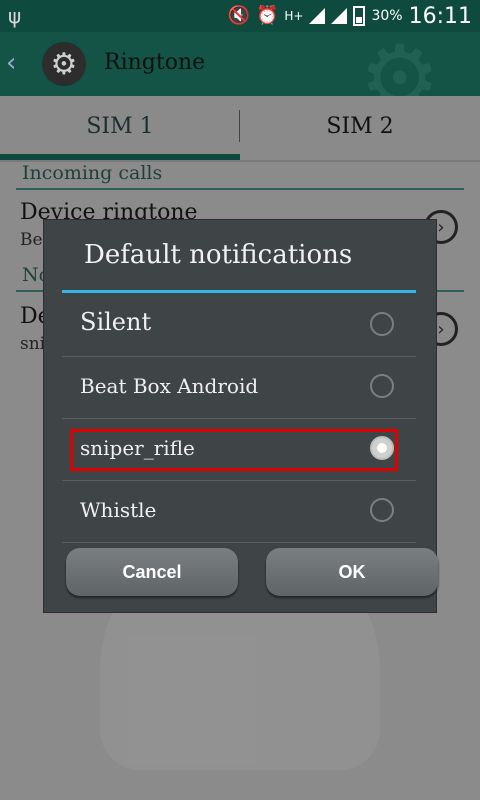 The height and width of the screenshot is (800, 480). What do you see at coordinates (294, 16) in the screenshot?
I see `network-type: H+` at bounding box center [294, 16].